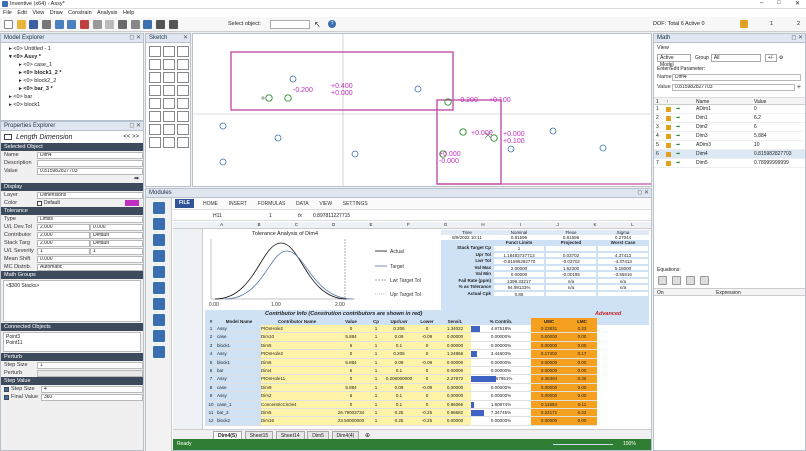 The width and height of the screenshot is (806, 451). What do you see at coordinates (239, 362) in the screenshot?
I see `table-cell: block1` at bounding box center [239, 362].